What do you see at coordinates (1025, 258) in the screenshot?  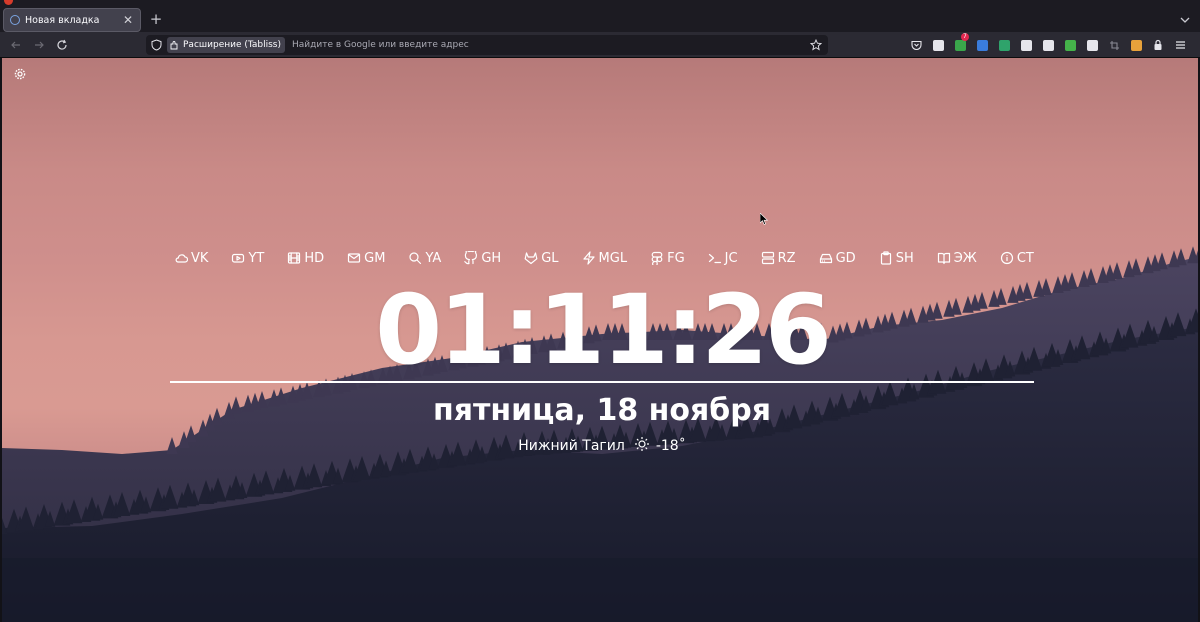 I see `quick-link-label: CT` at bounding box center [1025, 258].